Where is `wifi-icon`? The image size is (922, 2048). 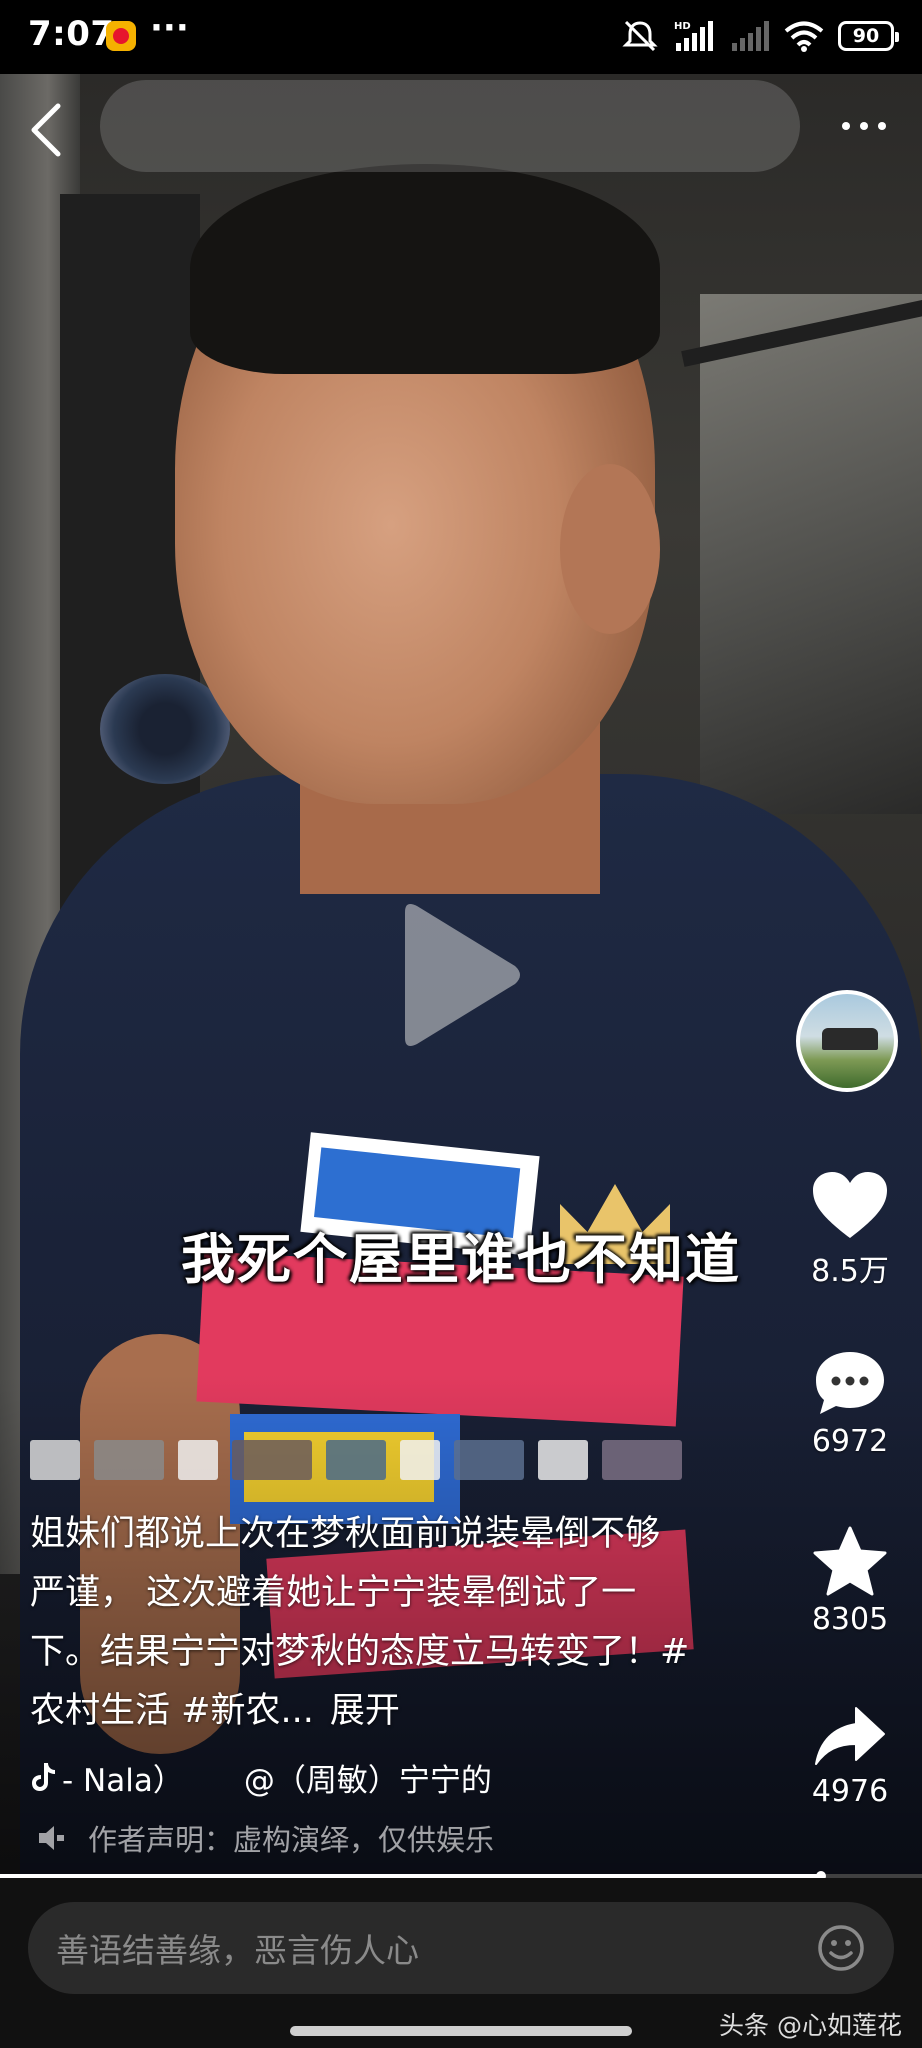
wifi-icon is located at coordinates (804, 36).